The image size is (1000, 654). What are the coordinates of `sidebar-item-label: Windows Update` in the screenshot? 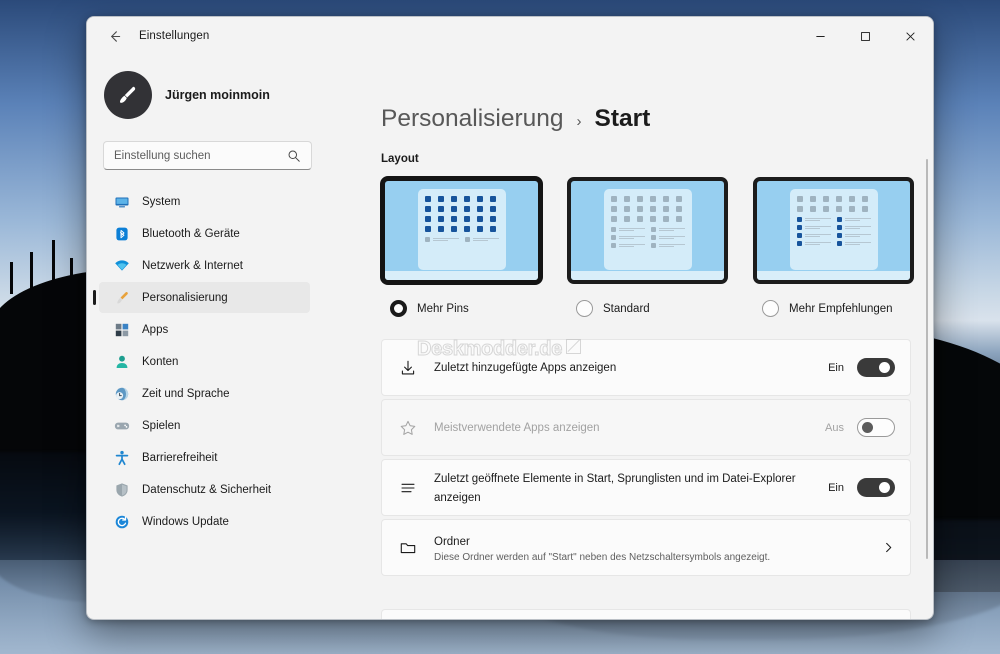 It's located at (185, 521).